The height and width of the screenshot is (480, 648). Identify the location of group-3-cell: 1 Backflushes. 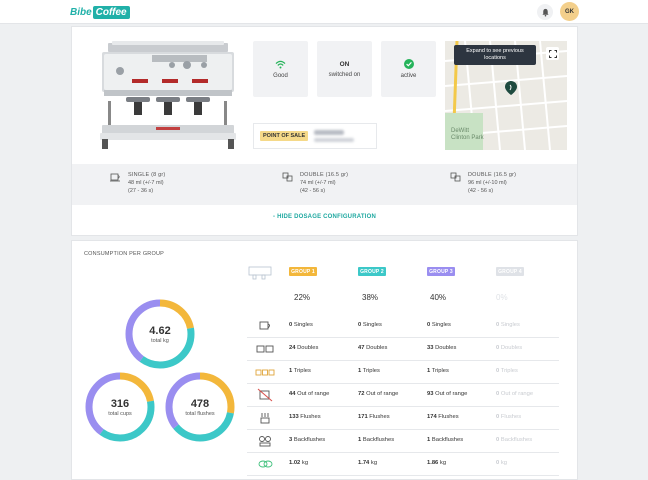
(445, 440).